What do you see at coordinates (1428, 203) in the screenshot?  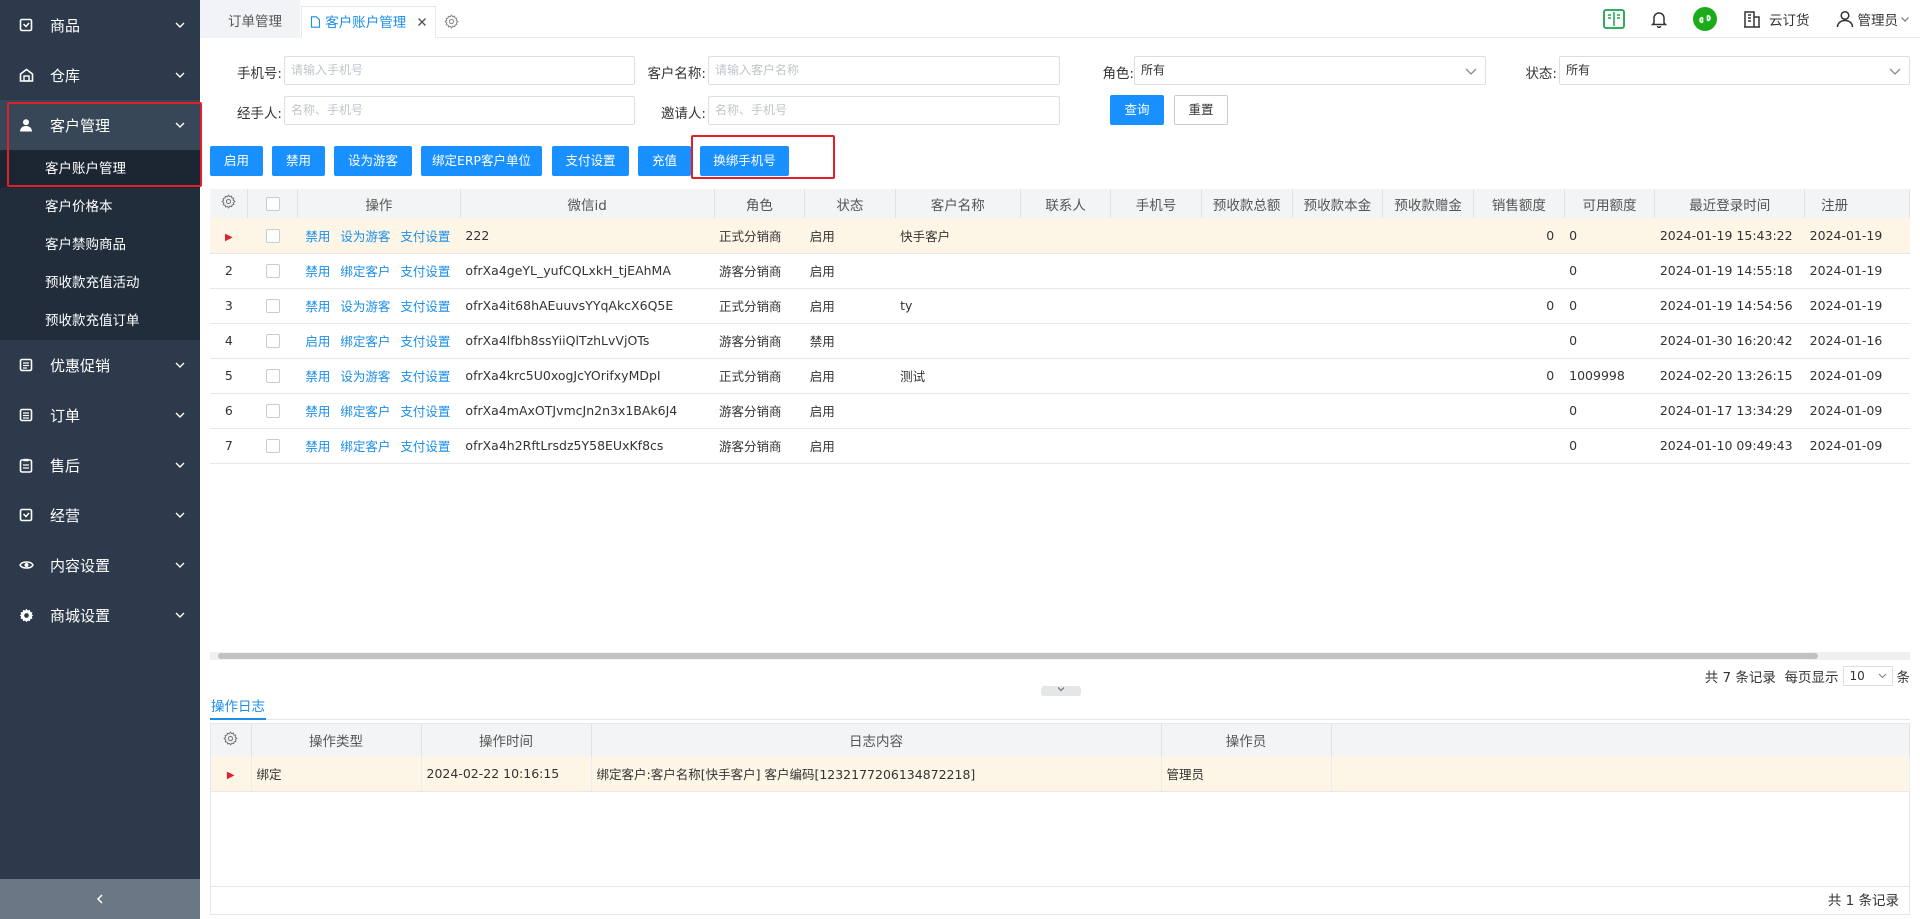 I see `column-header: 预收款赠金` at bounding box center [1428, 203].